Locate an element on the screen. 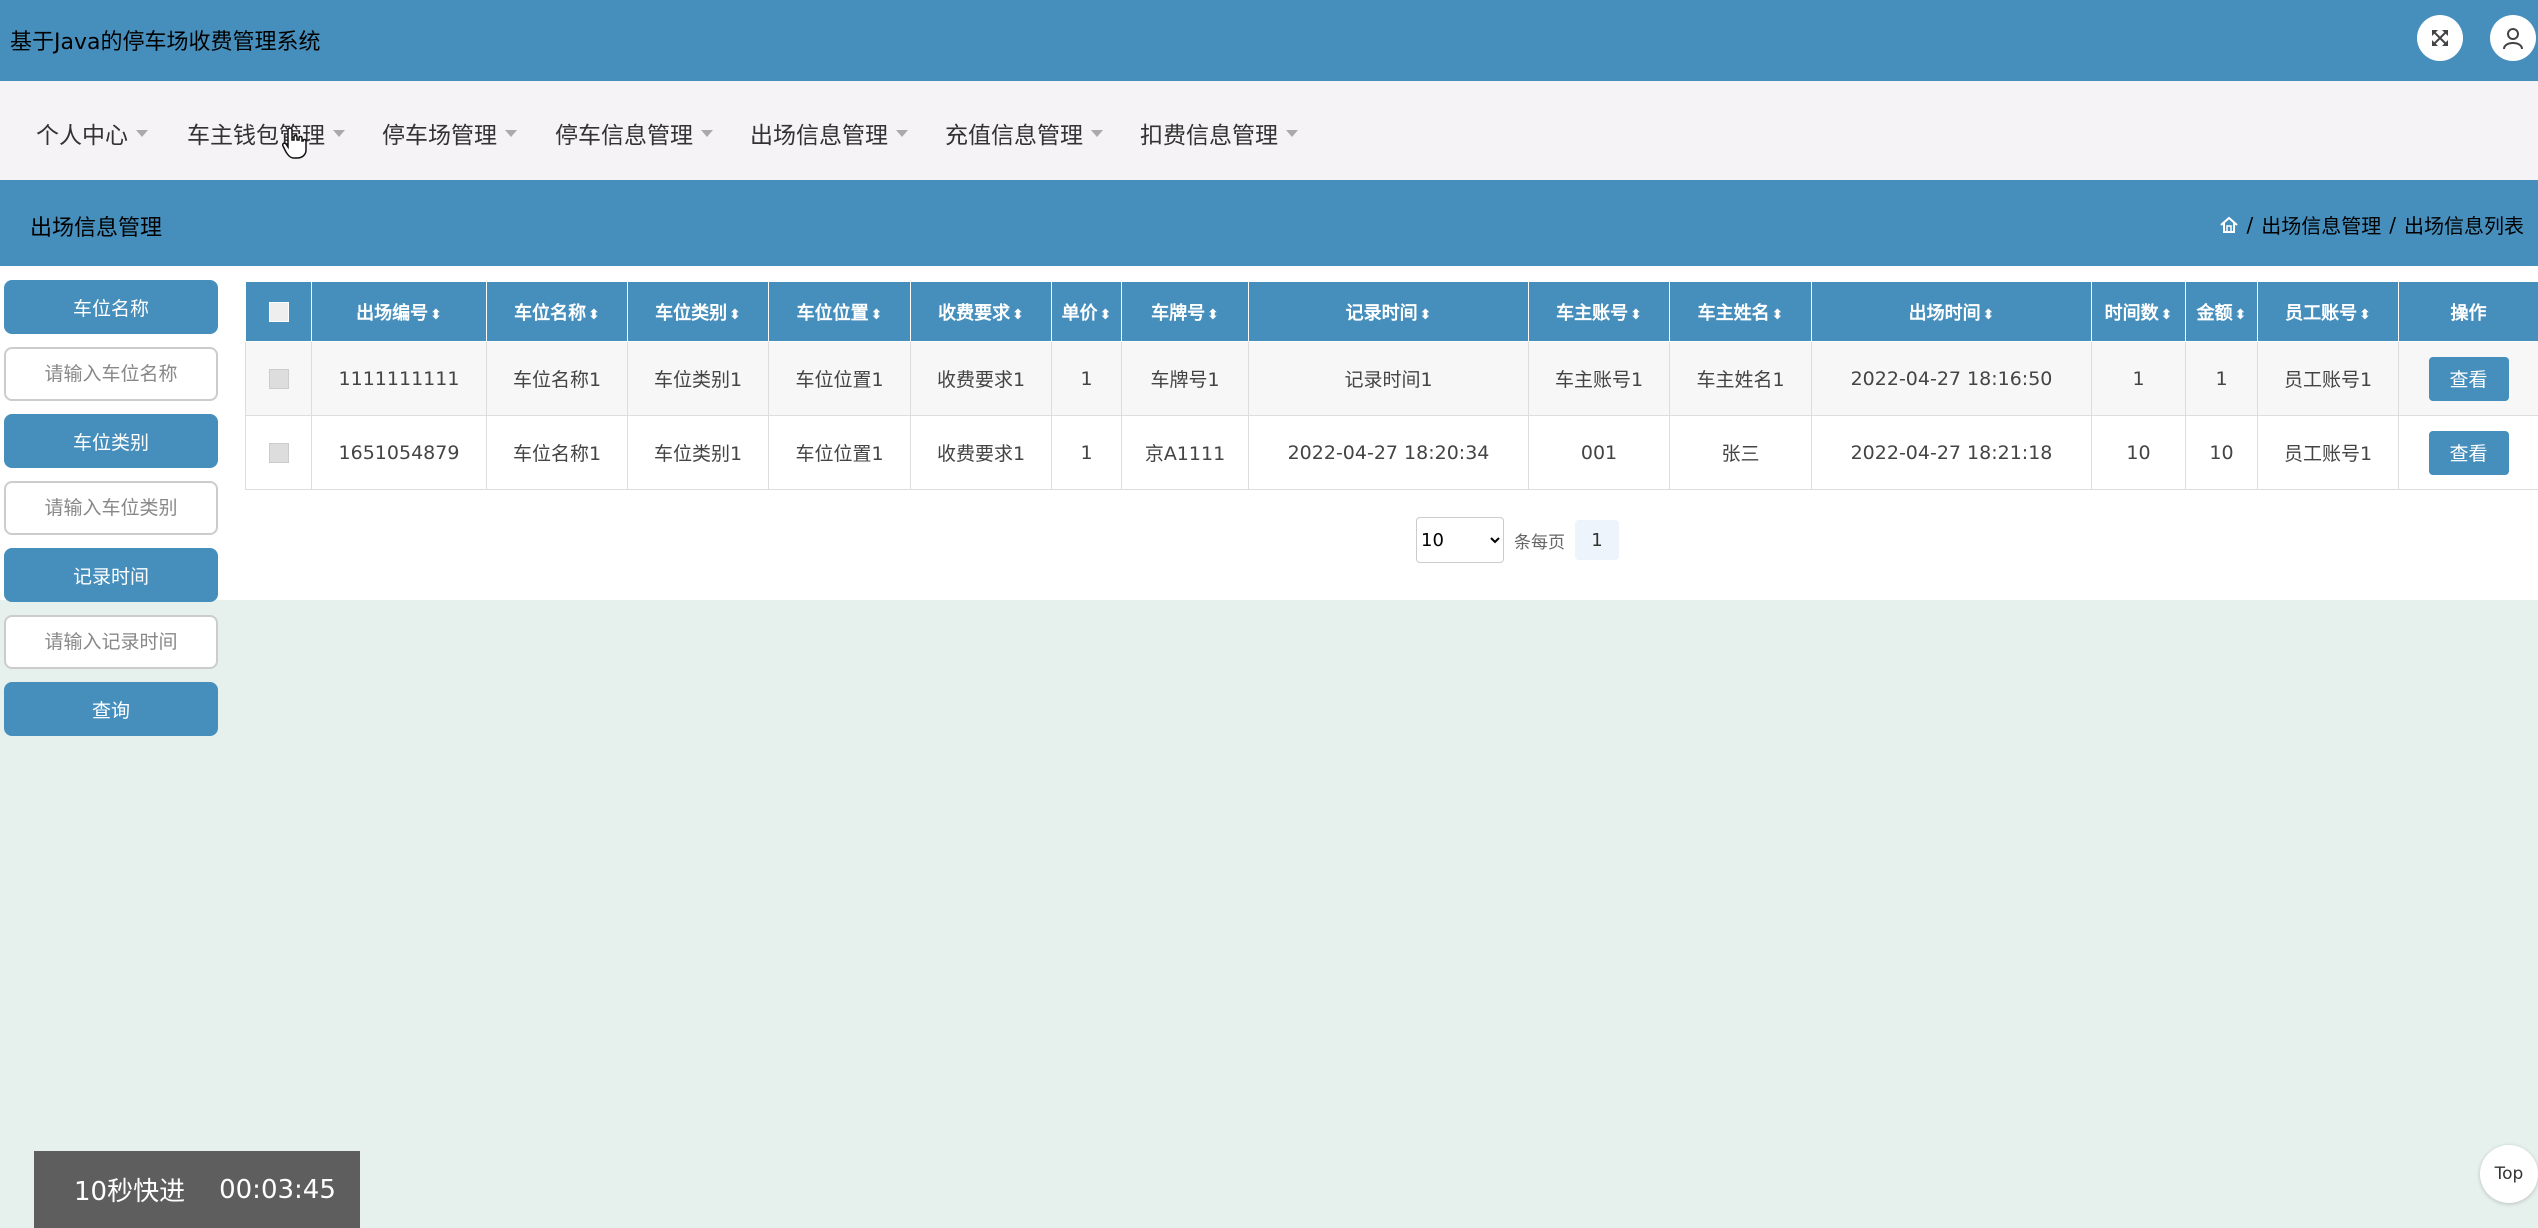 The width and height of the screenshot is (2538, 1228). fullscreen-button is located at coordinates (2440, 38).